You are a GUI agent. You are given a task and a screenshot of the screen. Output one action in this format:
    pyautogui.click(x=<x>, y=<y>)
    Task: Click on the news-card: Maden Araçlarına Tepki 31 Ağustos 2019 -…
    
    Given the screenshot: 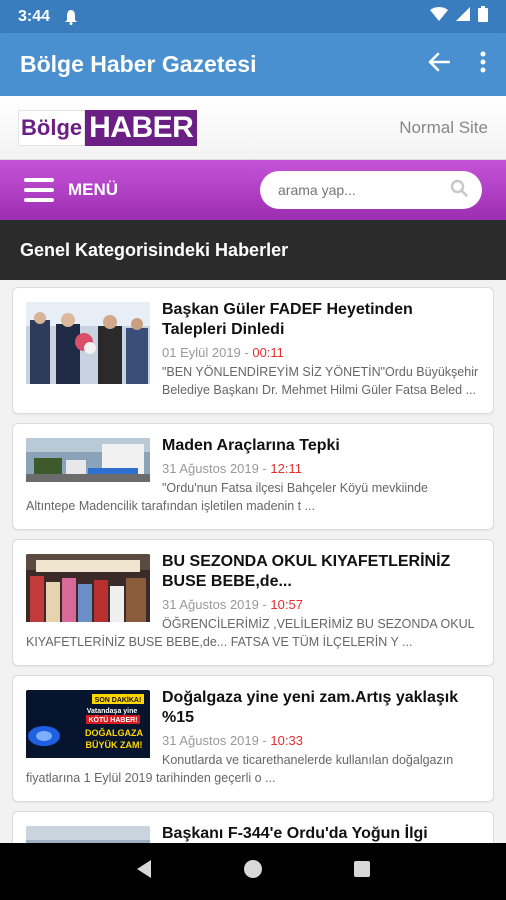 What is the action you would take?
    pyautogui.click(x=253, y=476)
    